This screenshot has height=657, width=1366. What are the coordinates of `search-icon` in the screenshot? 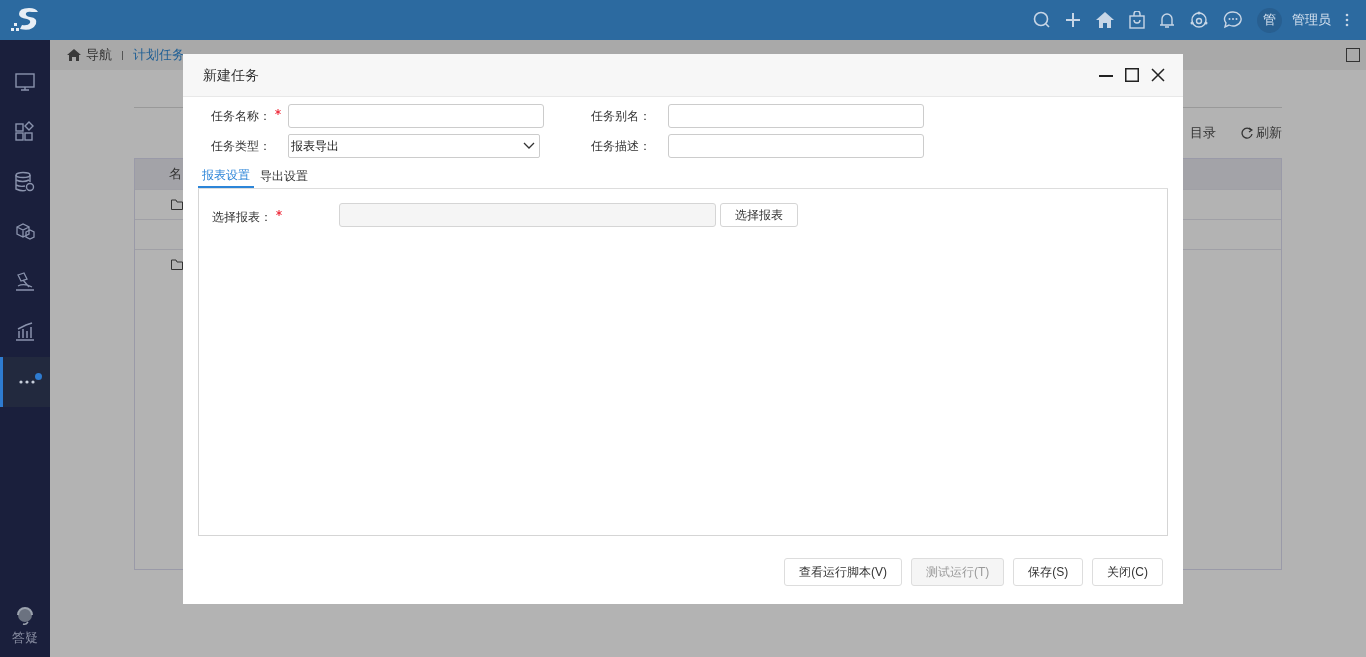 It's located at (1042, 20).